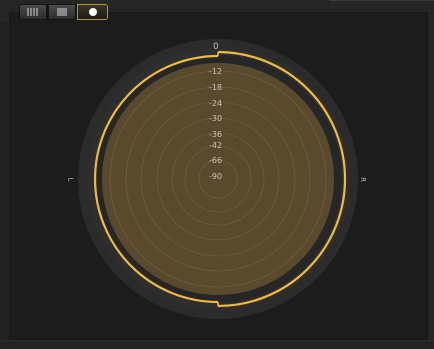 Image resolution: width=434 pixels, height=349 pixels. Describe the element at coordinates (216, 134) in the screenshot. I see `scale-label: -36` at that location.